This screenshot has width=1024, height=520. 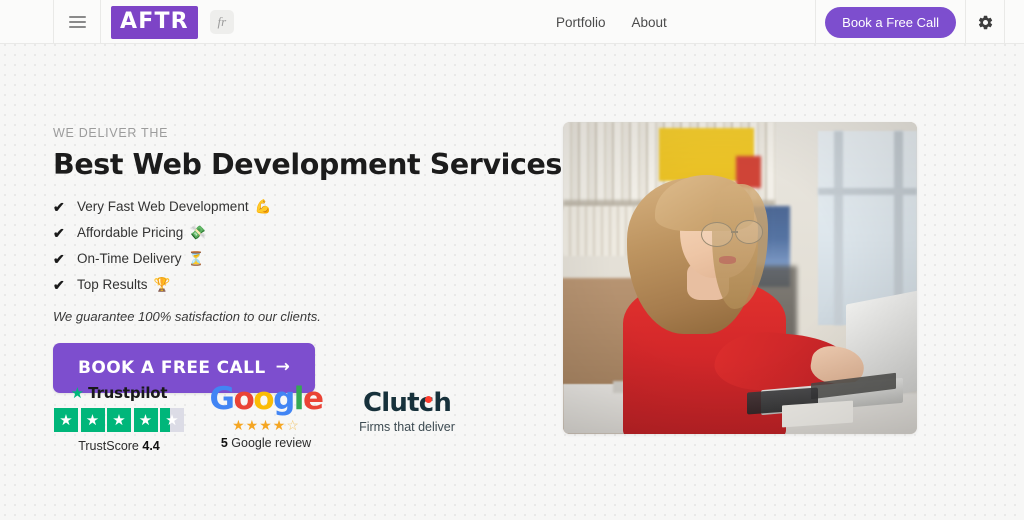 What do you see at coordinates (172, 420) in the screenshot?
I see `star-box-partial: ★` at bounding box center [172, 420].